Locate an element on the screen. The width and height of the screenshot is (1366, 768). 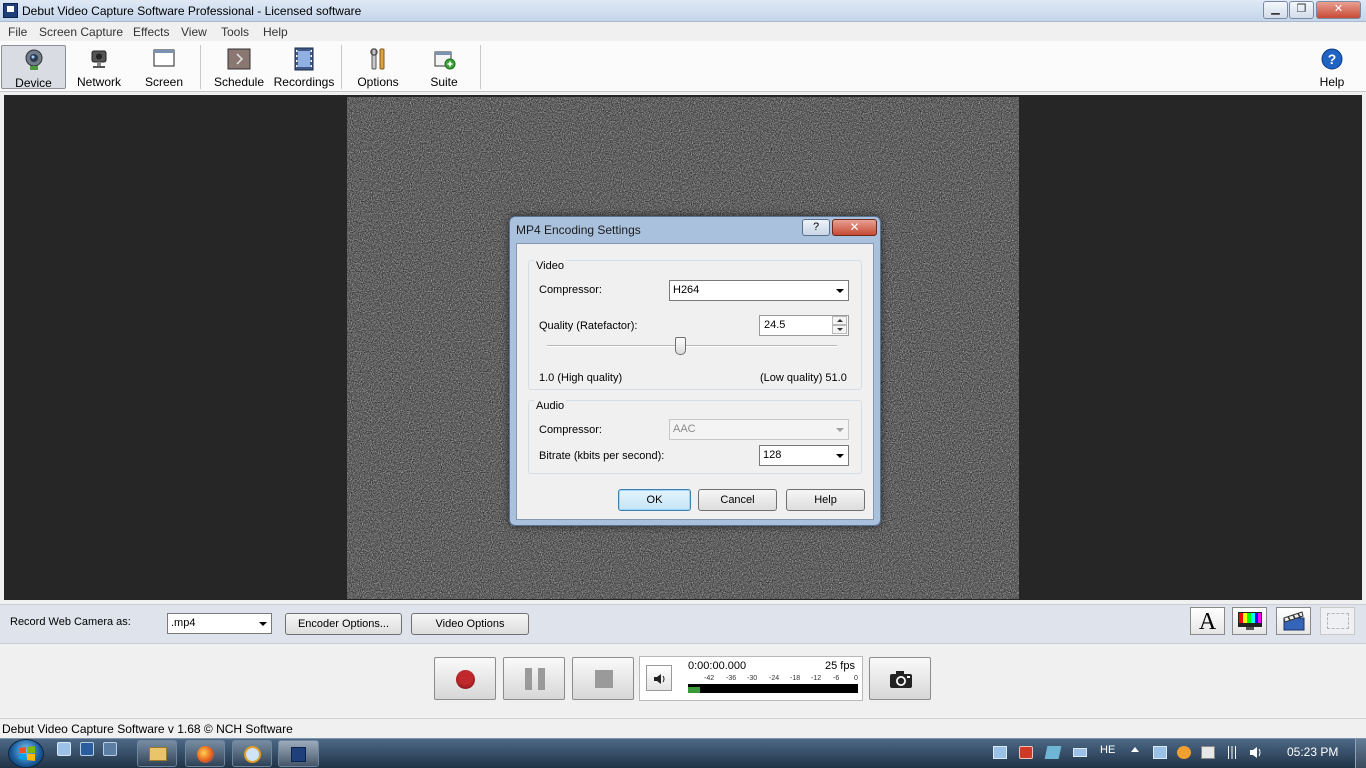
pause-button is located at coordinates (534, 678).